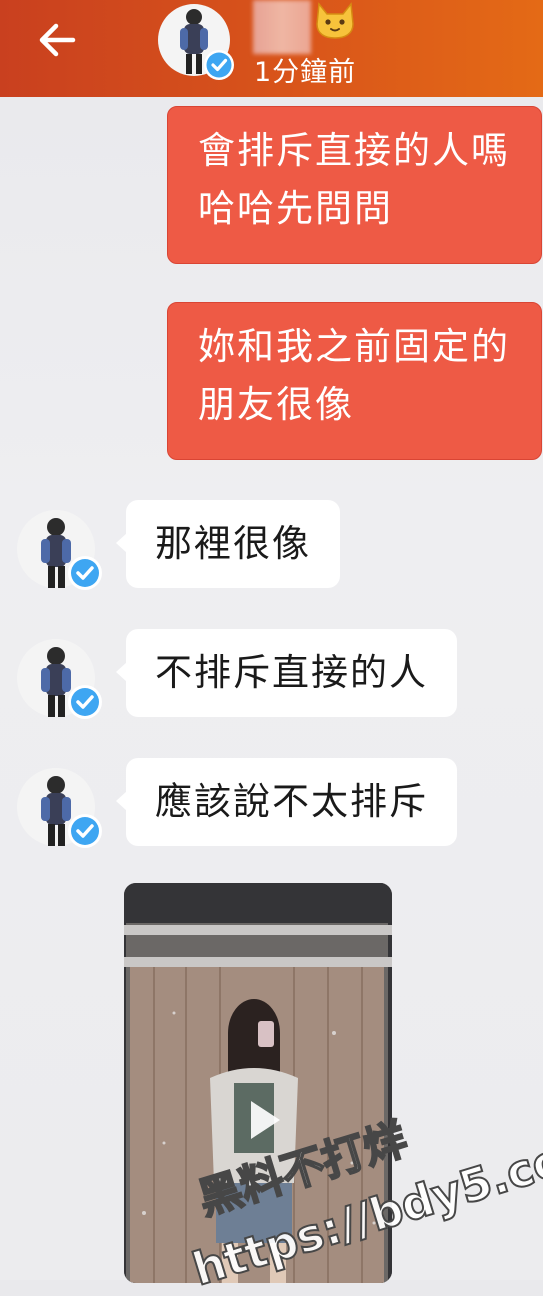  What do you see at coordinates (219, 65) in the screenshot?
I see `verified-badge-icon` at bounding box center [219, 65].